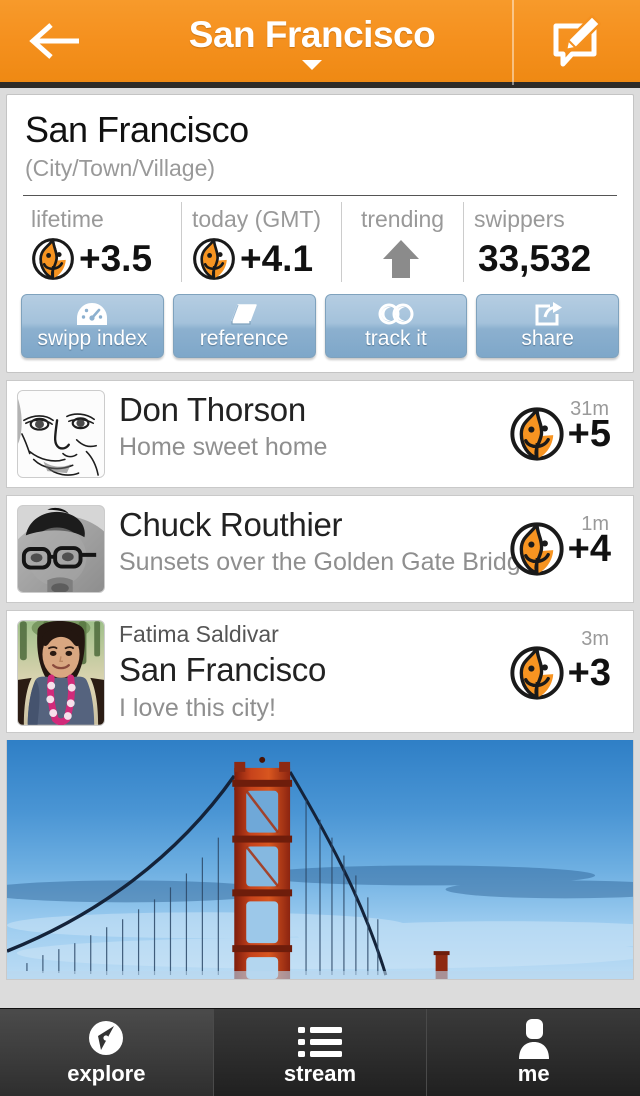 The image size is (640, 1096). I want to click on stat-value: +3.5, so click(116, 258).